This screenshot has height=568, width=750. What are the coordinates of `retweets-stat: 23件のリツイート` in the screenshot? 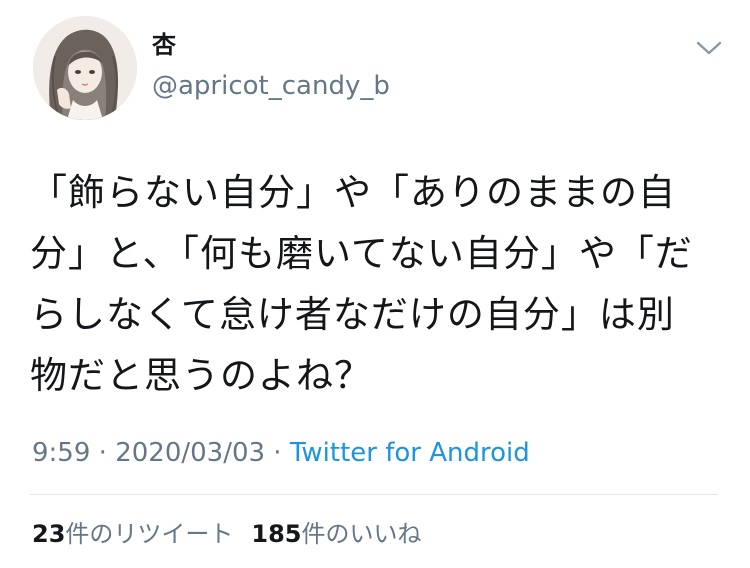 It's located at (132, 534).